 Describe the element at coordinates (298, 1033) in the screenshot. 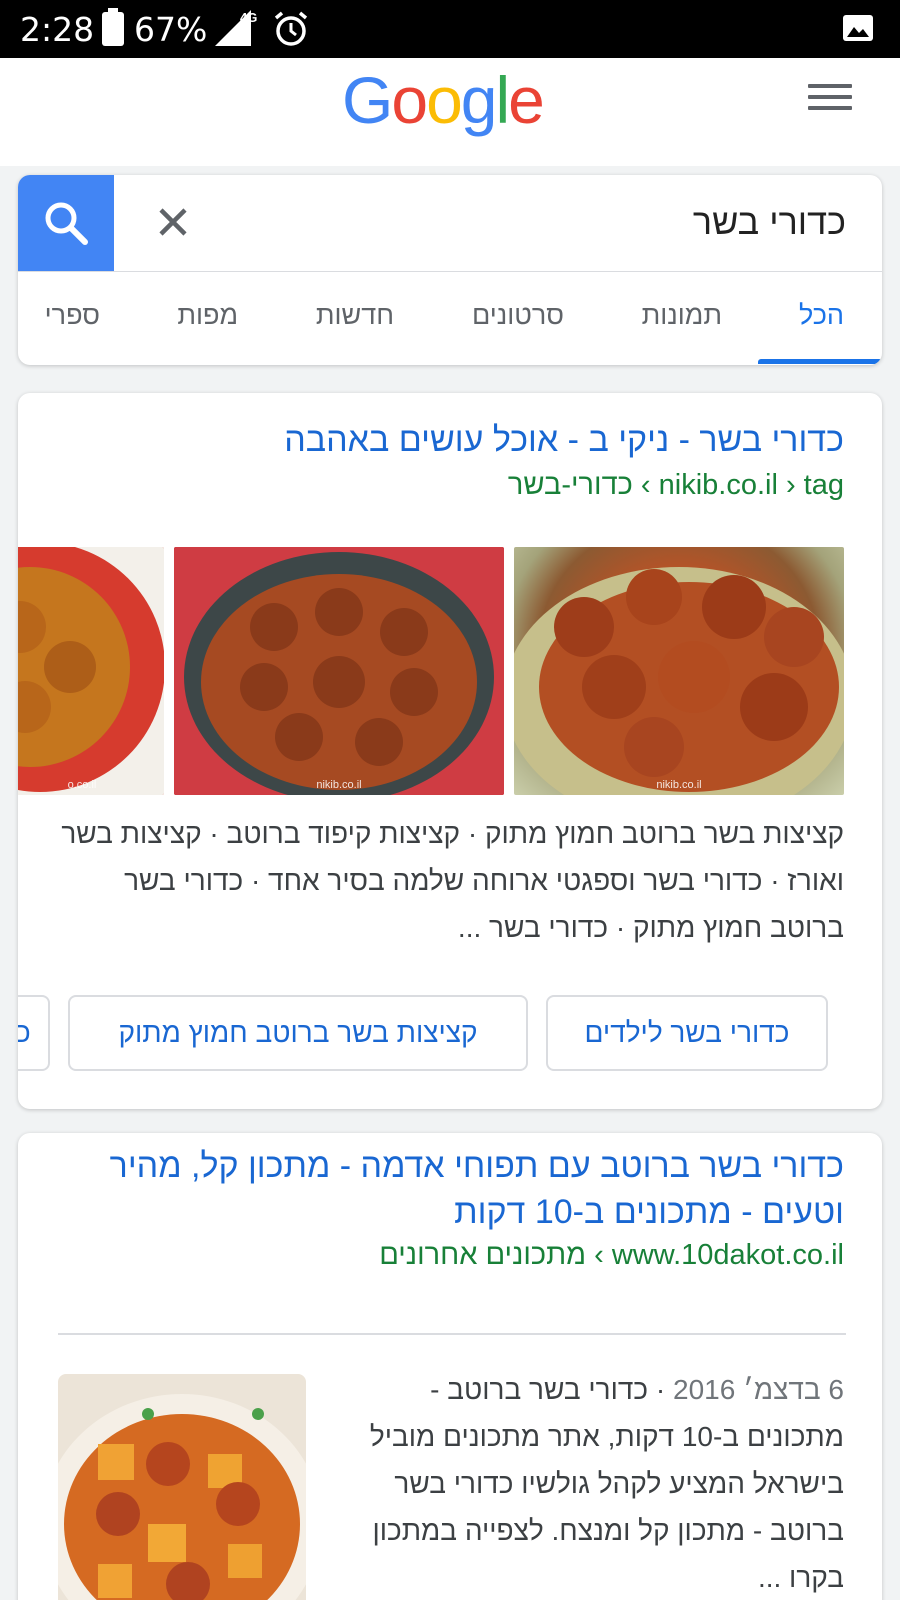

I see `related-search-chip: קציצות בשר ברוטב חמוץ מתוק` at that location.